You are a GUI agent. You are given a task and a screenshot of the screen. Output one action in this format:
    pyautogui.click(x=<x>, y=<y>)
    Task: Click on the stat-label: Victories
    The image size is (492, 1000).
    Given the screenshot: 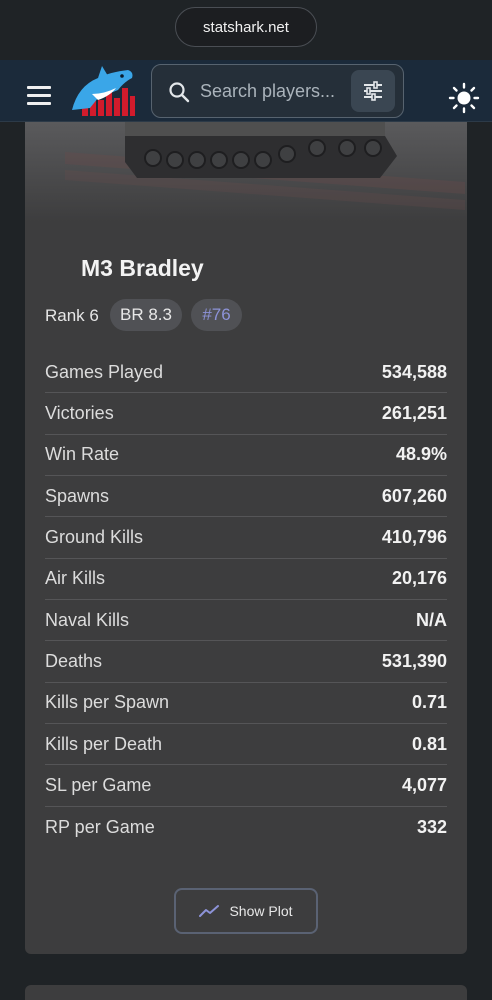 What is the action you would take?
    pyautogui.click(x=79, y=413)
    